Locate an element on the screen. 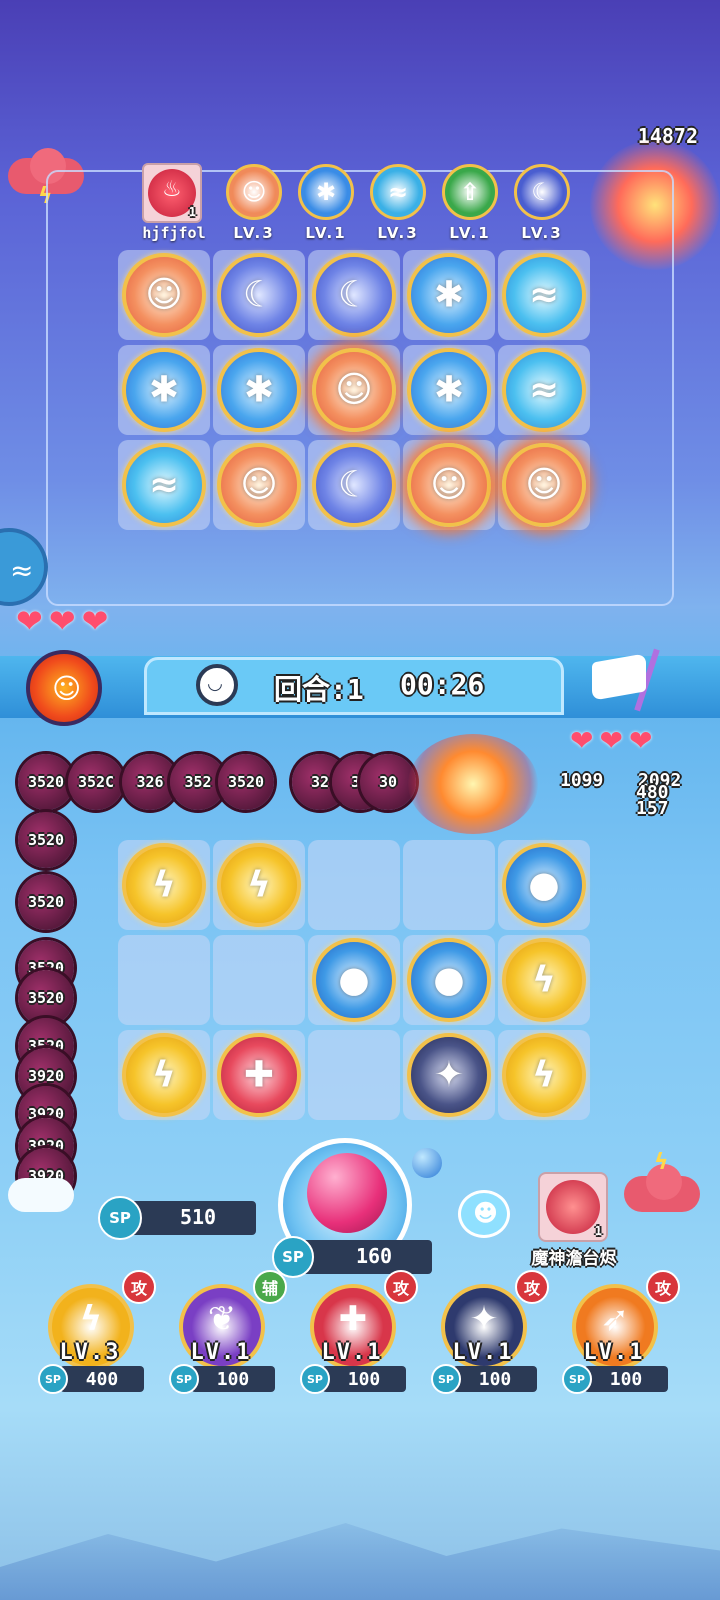  ice-crystal-icon: ✱ is located at coordinates (326, 192).